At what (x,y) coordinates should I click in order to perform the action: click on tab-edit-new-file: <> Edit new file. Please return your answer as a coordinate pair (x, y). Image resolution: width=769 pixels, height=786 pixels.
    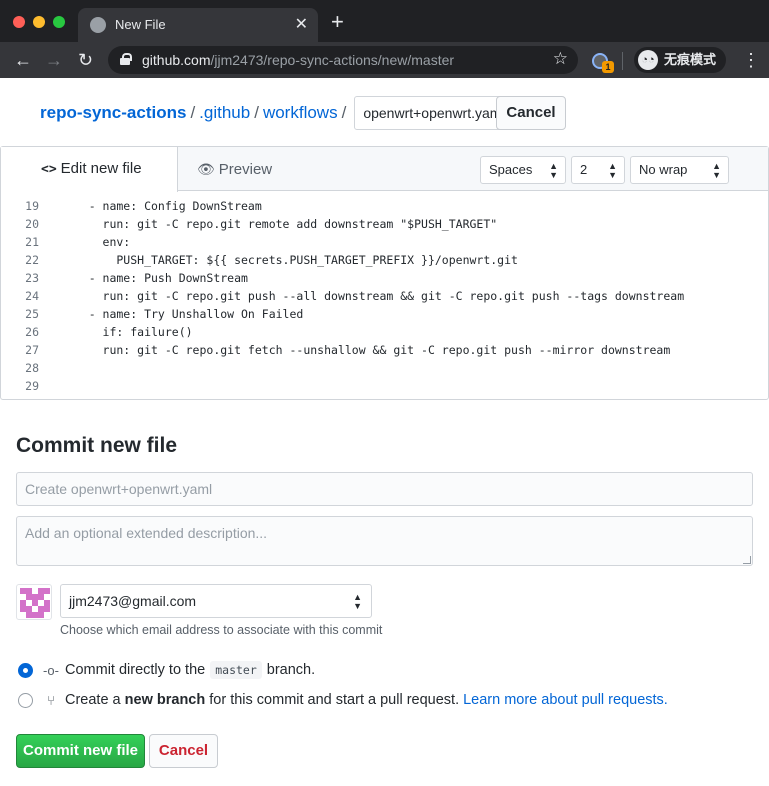
    Looking at the image, I should click on (89, 169).